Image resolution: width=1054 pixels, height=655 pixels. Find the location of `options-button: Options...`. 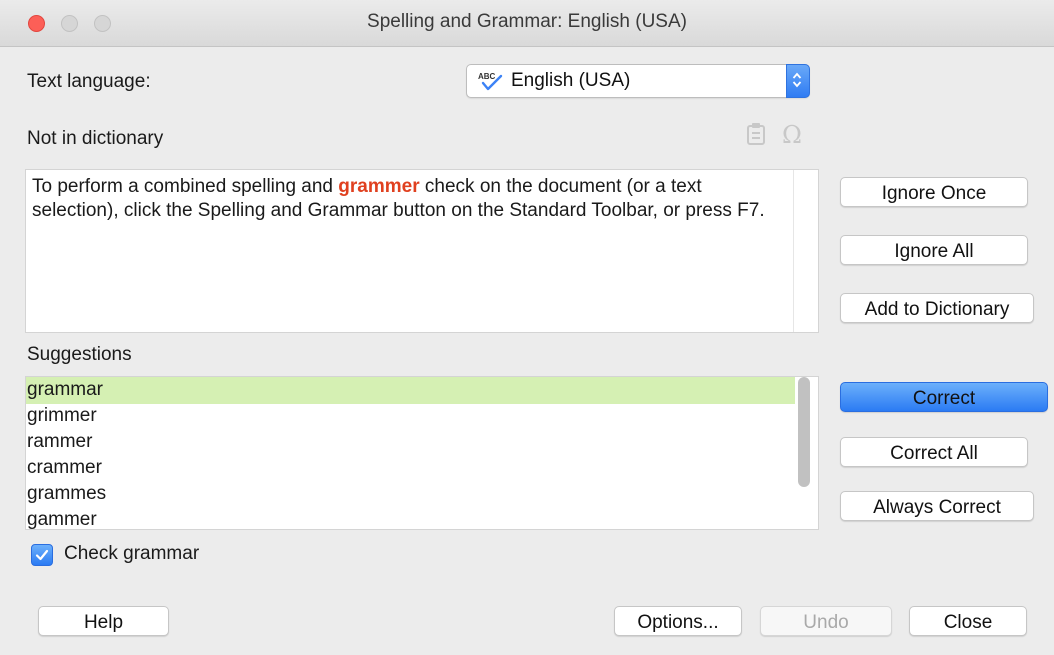

options-button: Options... is located at coordinates (678, 621).